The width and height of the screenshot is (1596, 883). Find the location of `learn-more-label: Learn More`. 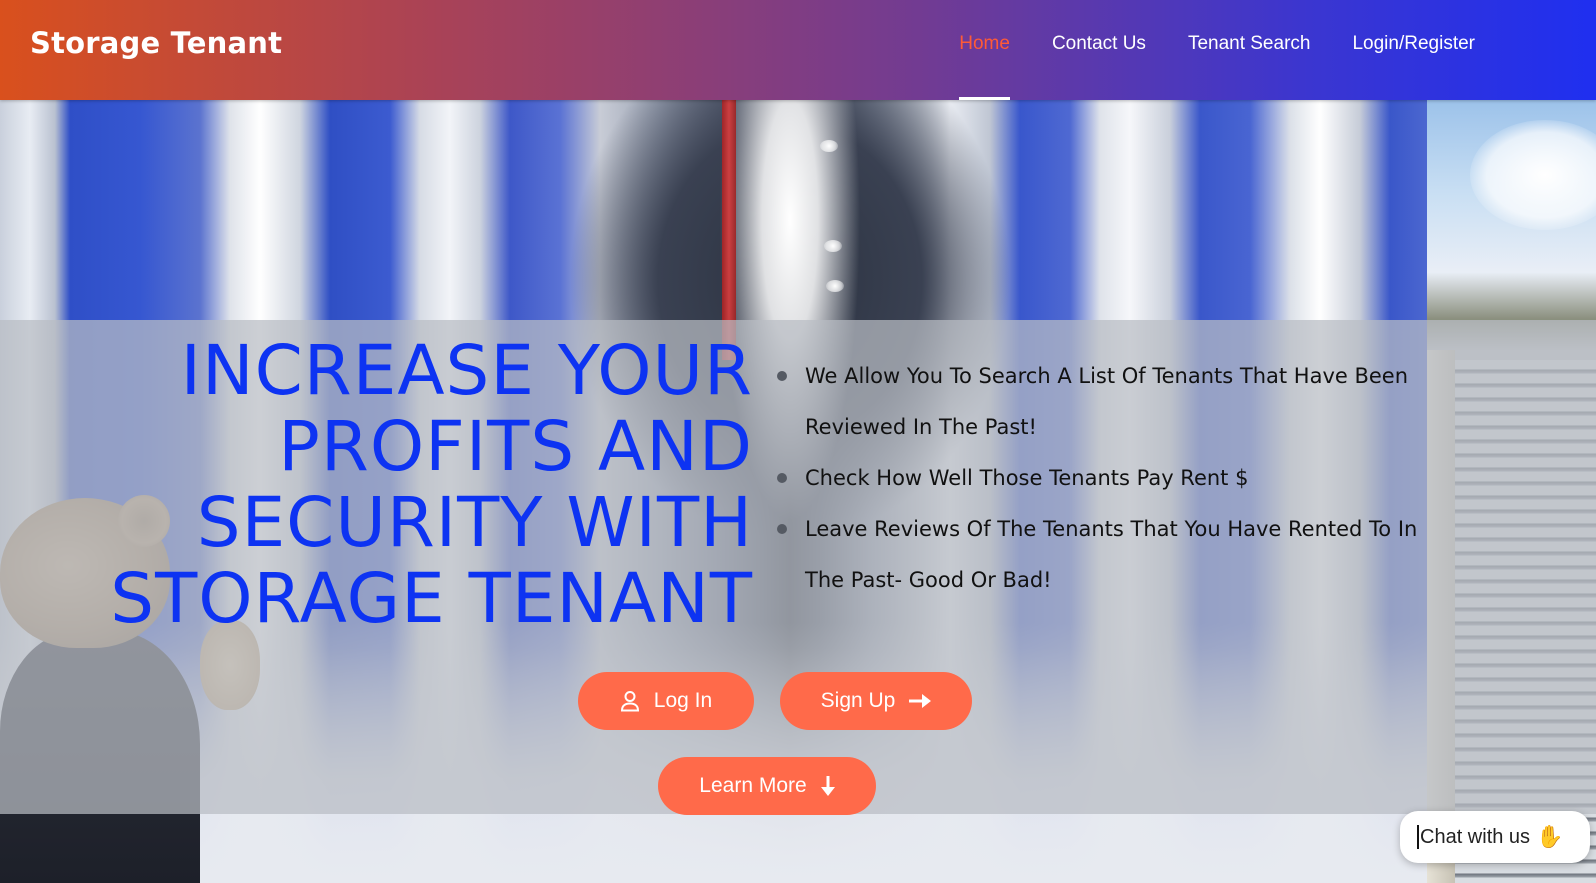

learn-more-label: Learn More is located at coordinates (753, 785).